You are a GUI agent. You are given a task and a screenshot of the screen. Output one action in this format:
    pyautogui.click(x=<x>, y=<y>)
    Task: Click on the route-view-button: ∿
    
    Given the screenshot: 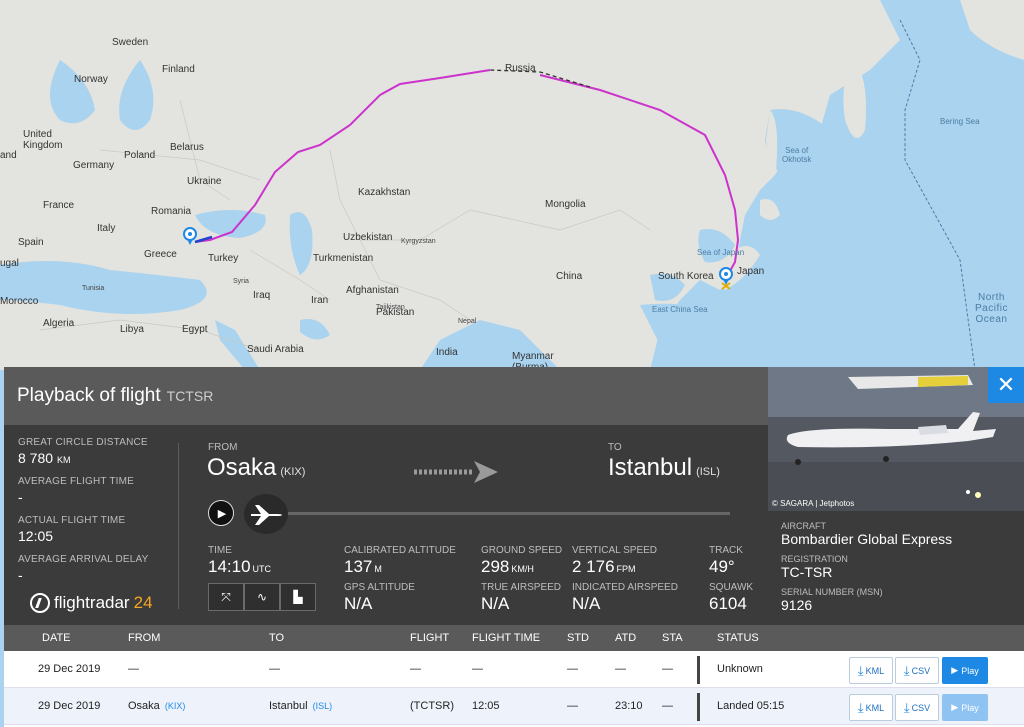 What is the action you would take?
    pyautogui.click(x=262, y=597)
    